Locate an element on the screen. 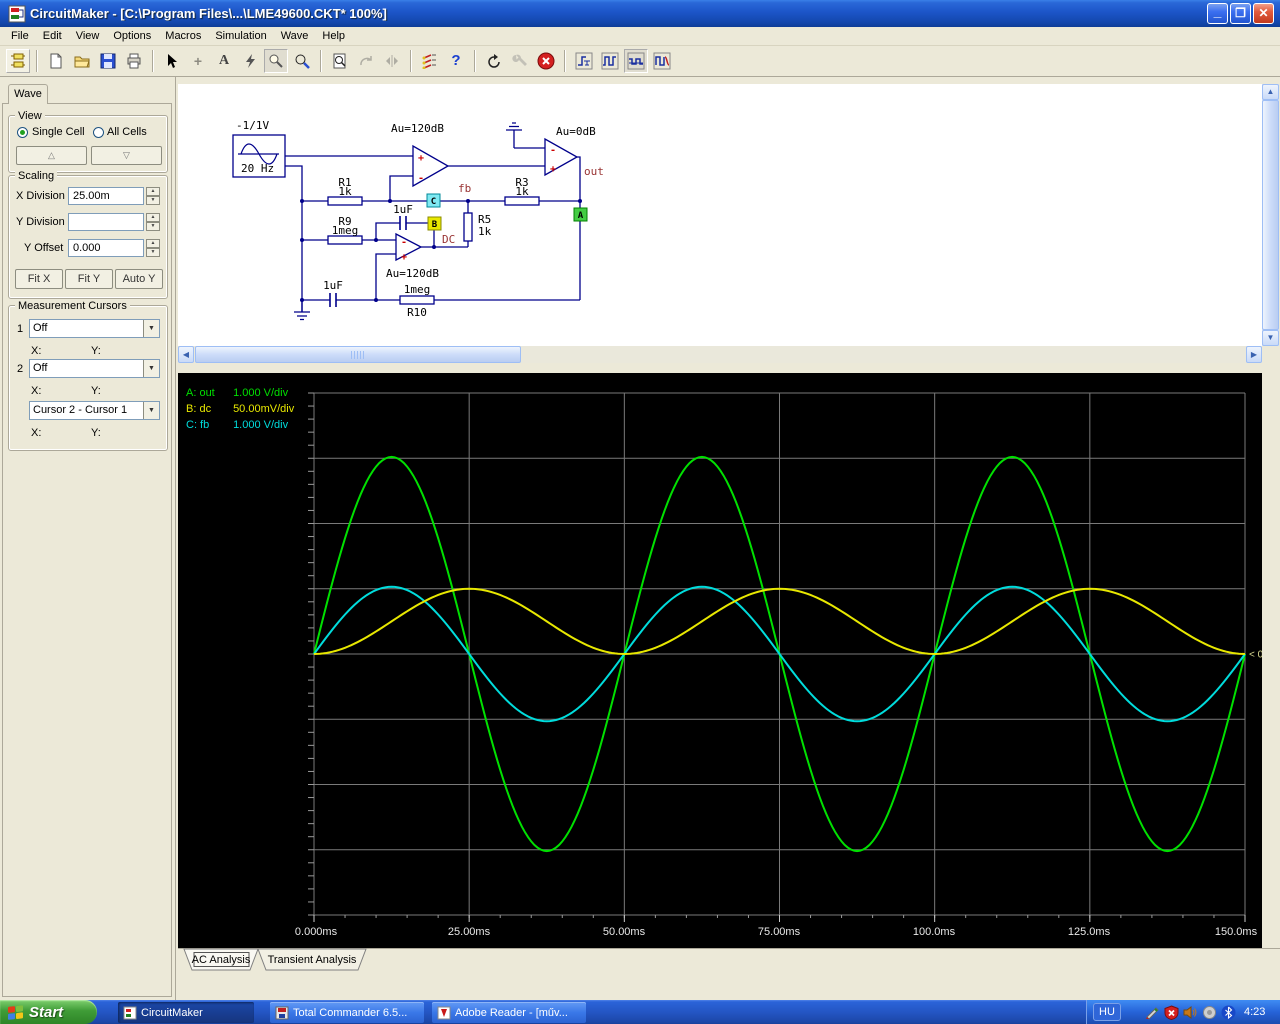 This screenshot has height=1024, width=1280. schematic-horizontal-scrollbar: ◀ ▶ is located at coordinates (720, 354).